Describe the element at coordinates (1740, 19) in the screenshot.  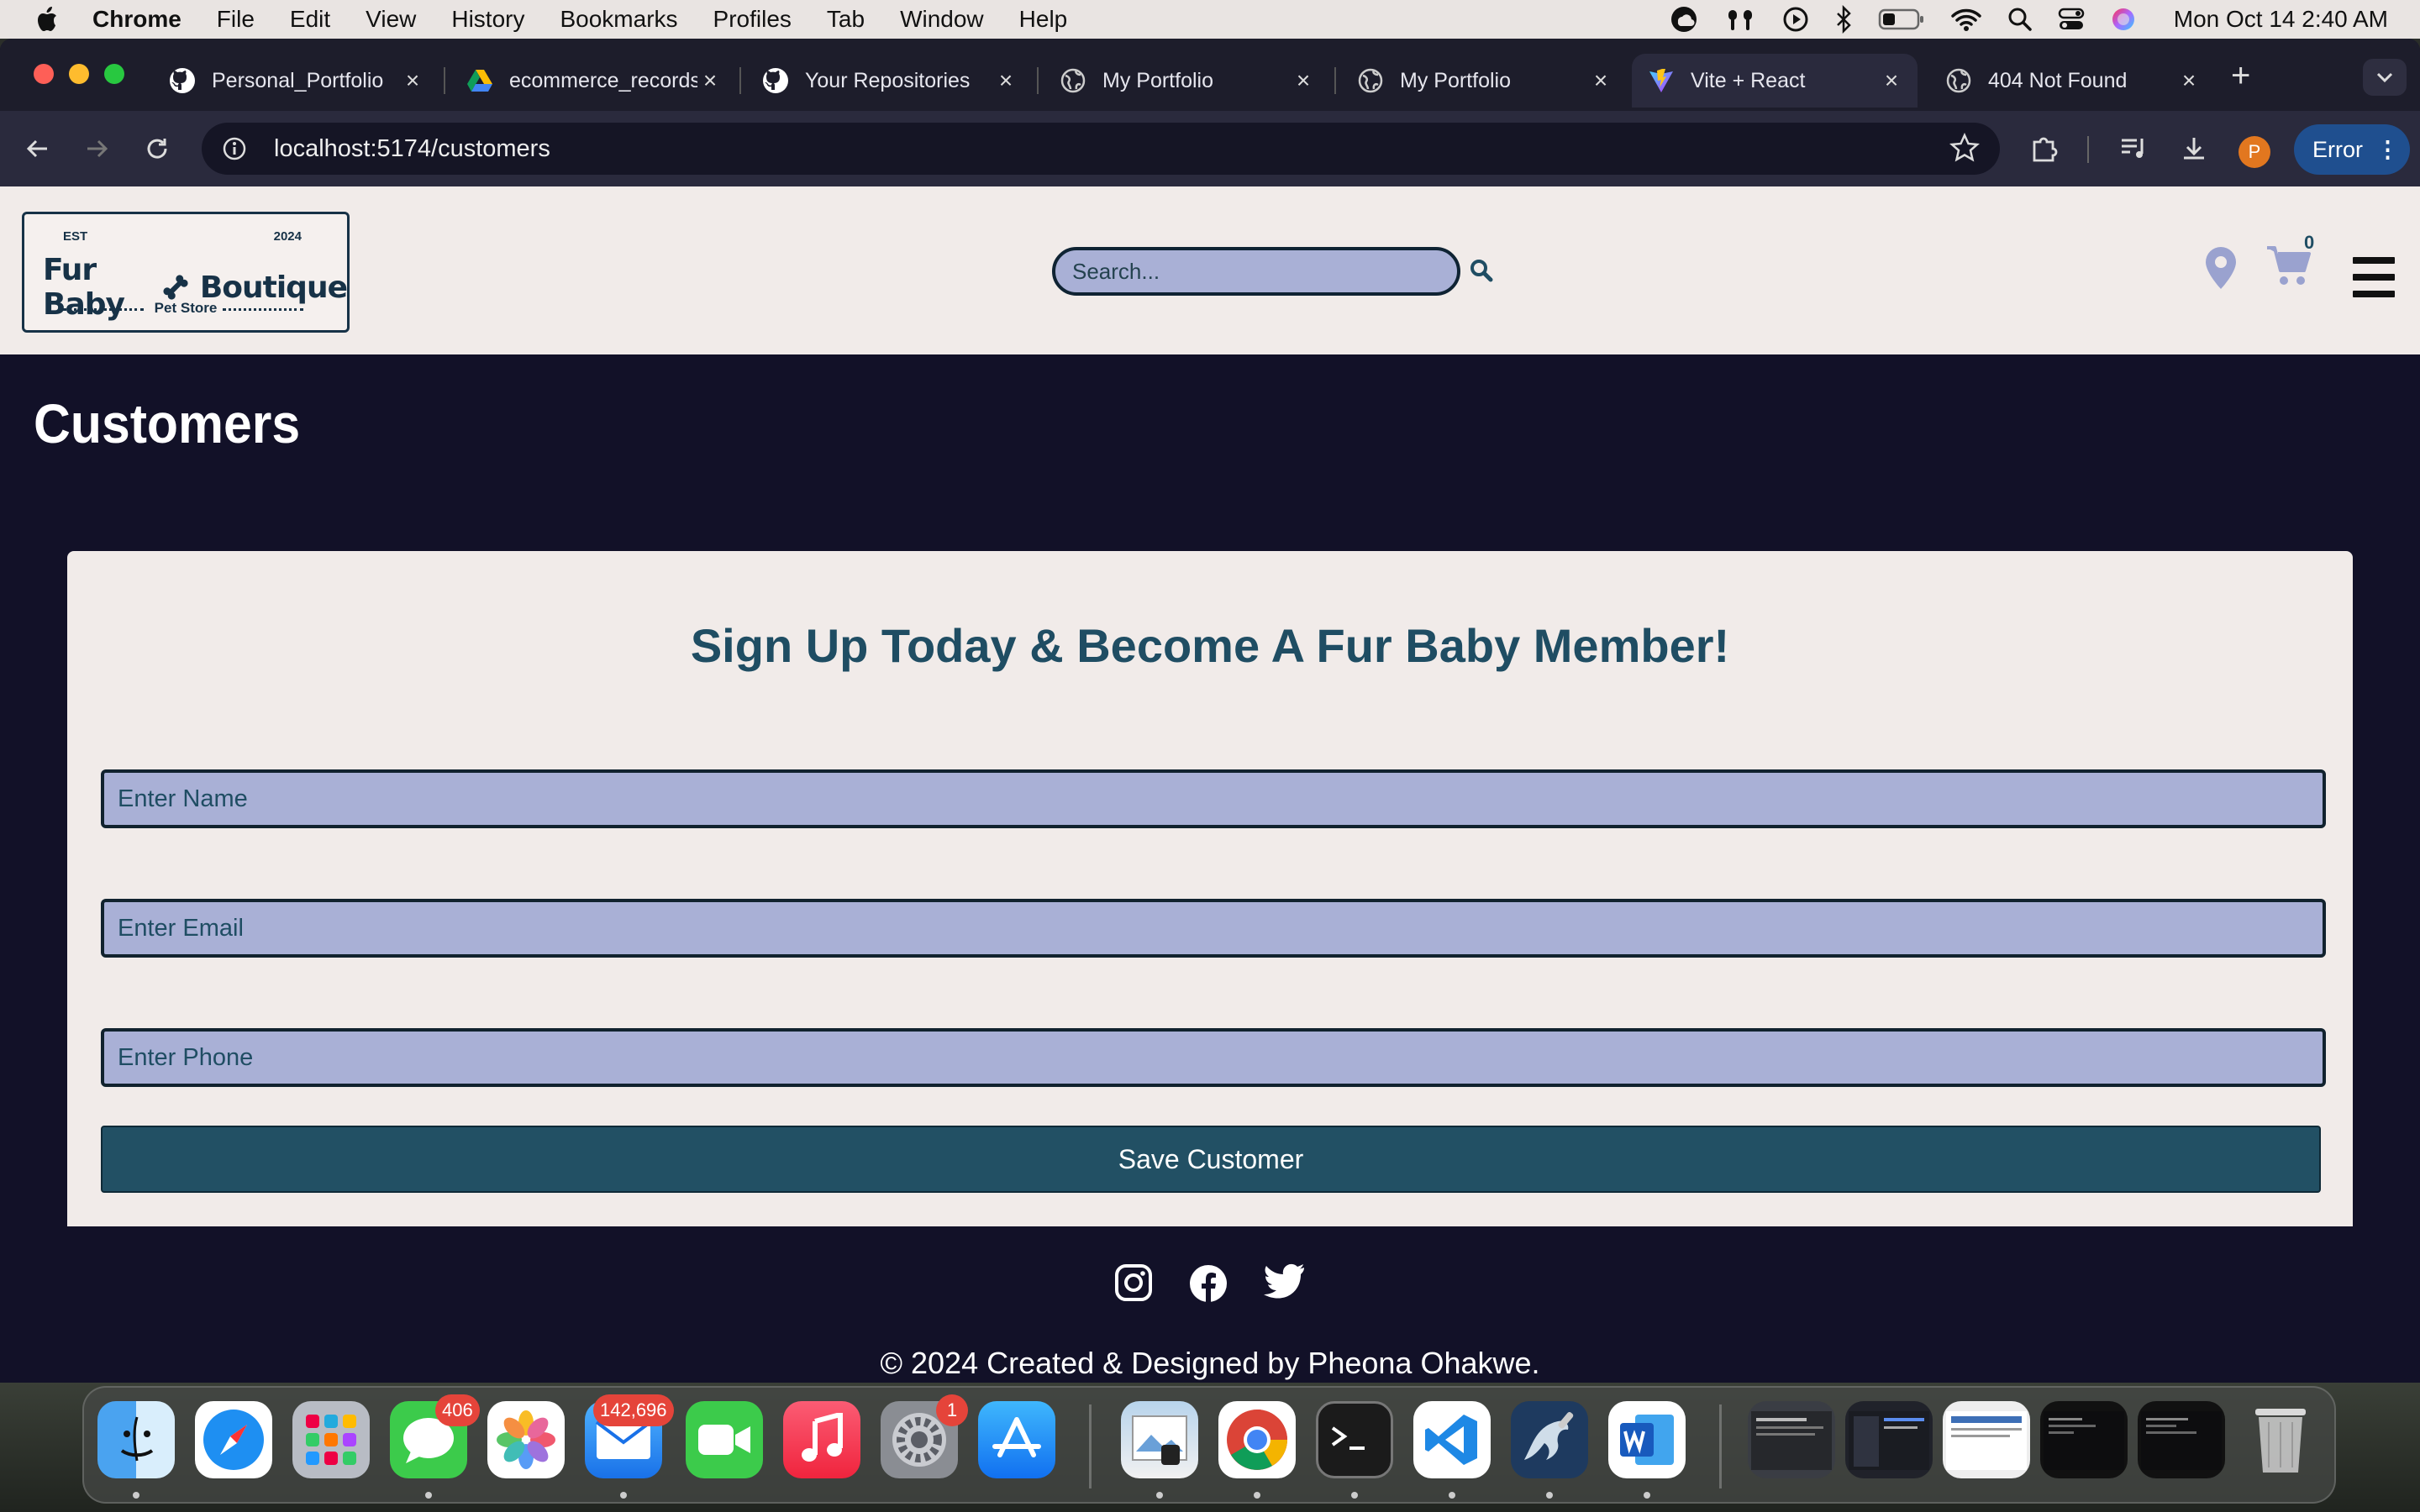
I see `airpods-icon` at that location.